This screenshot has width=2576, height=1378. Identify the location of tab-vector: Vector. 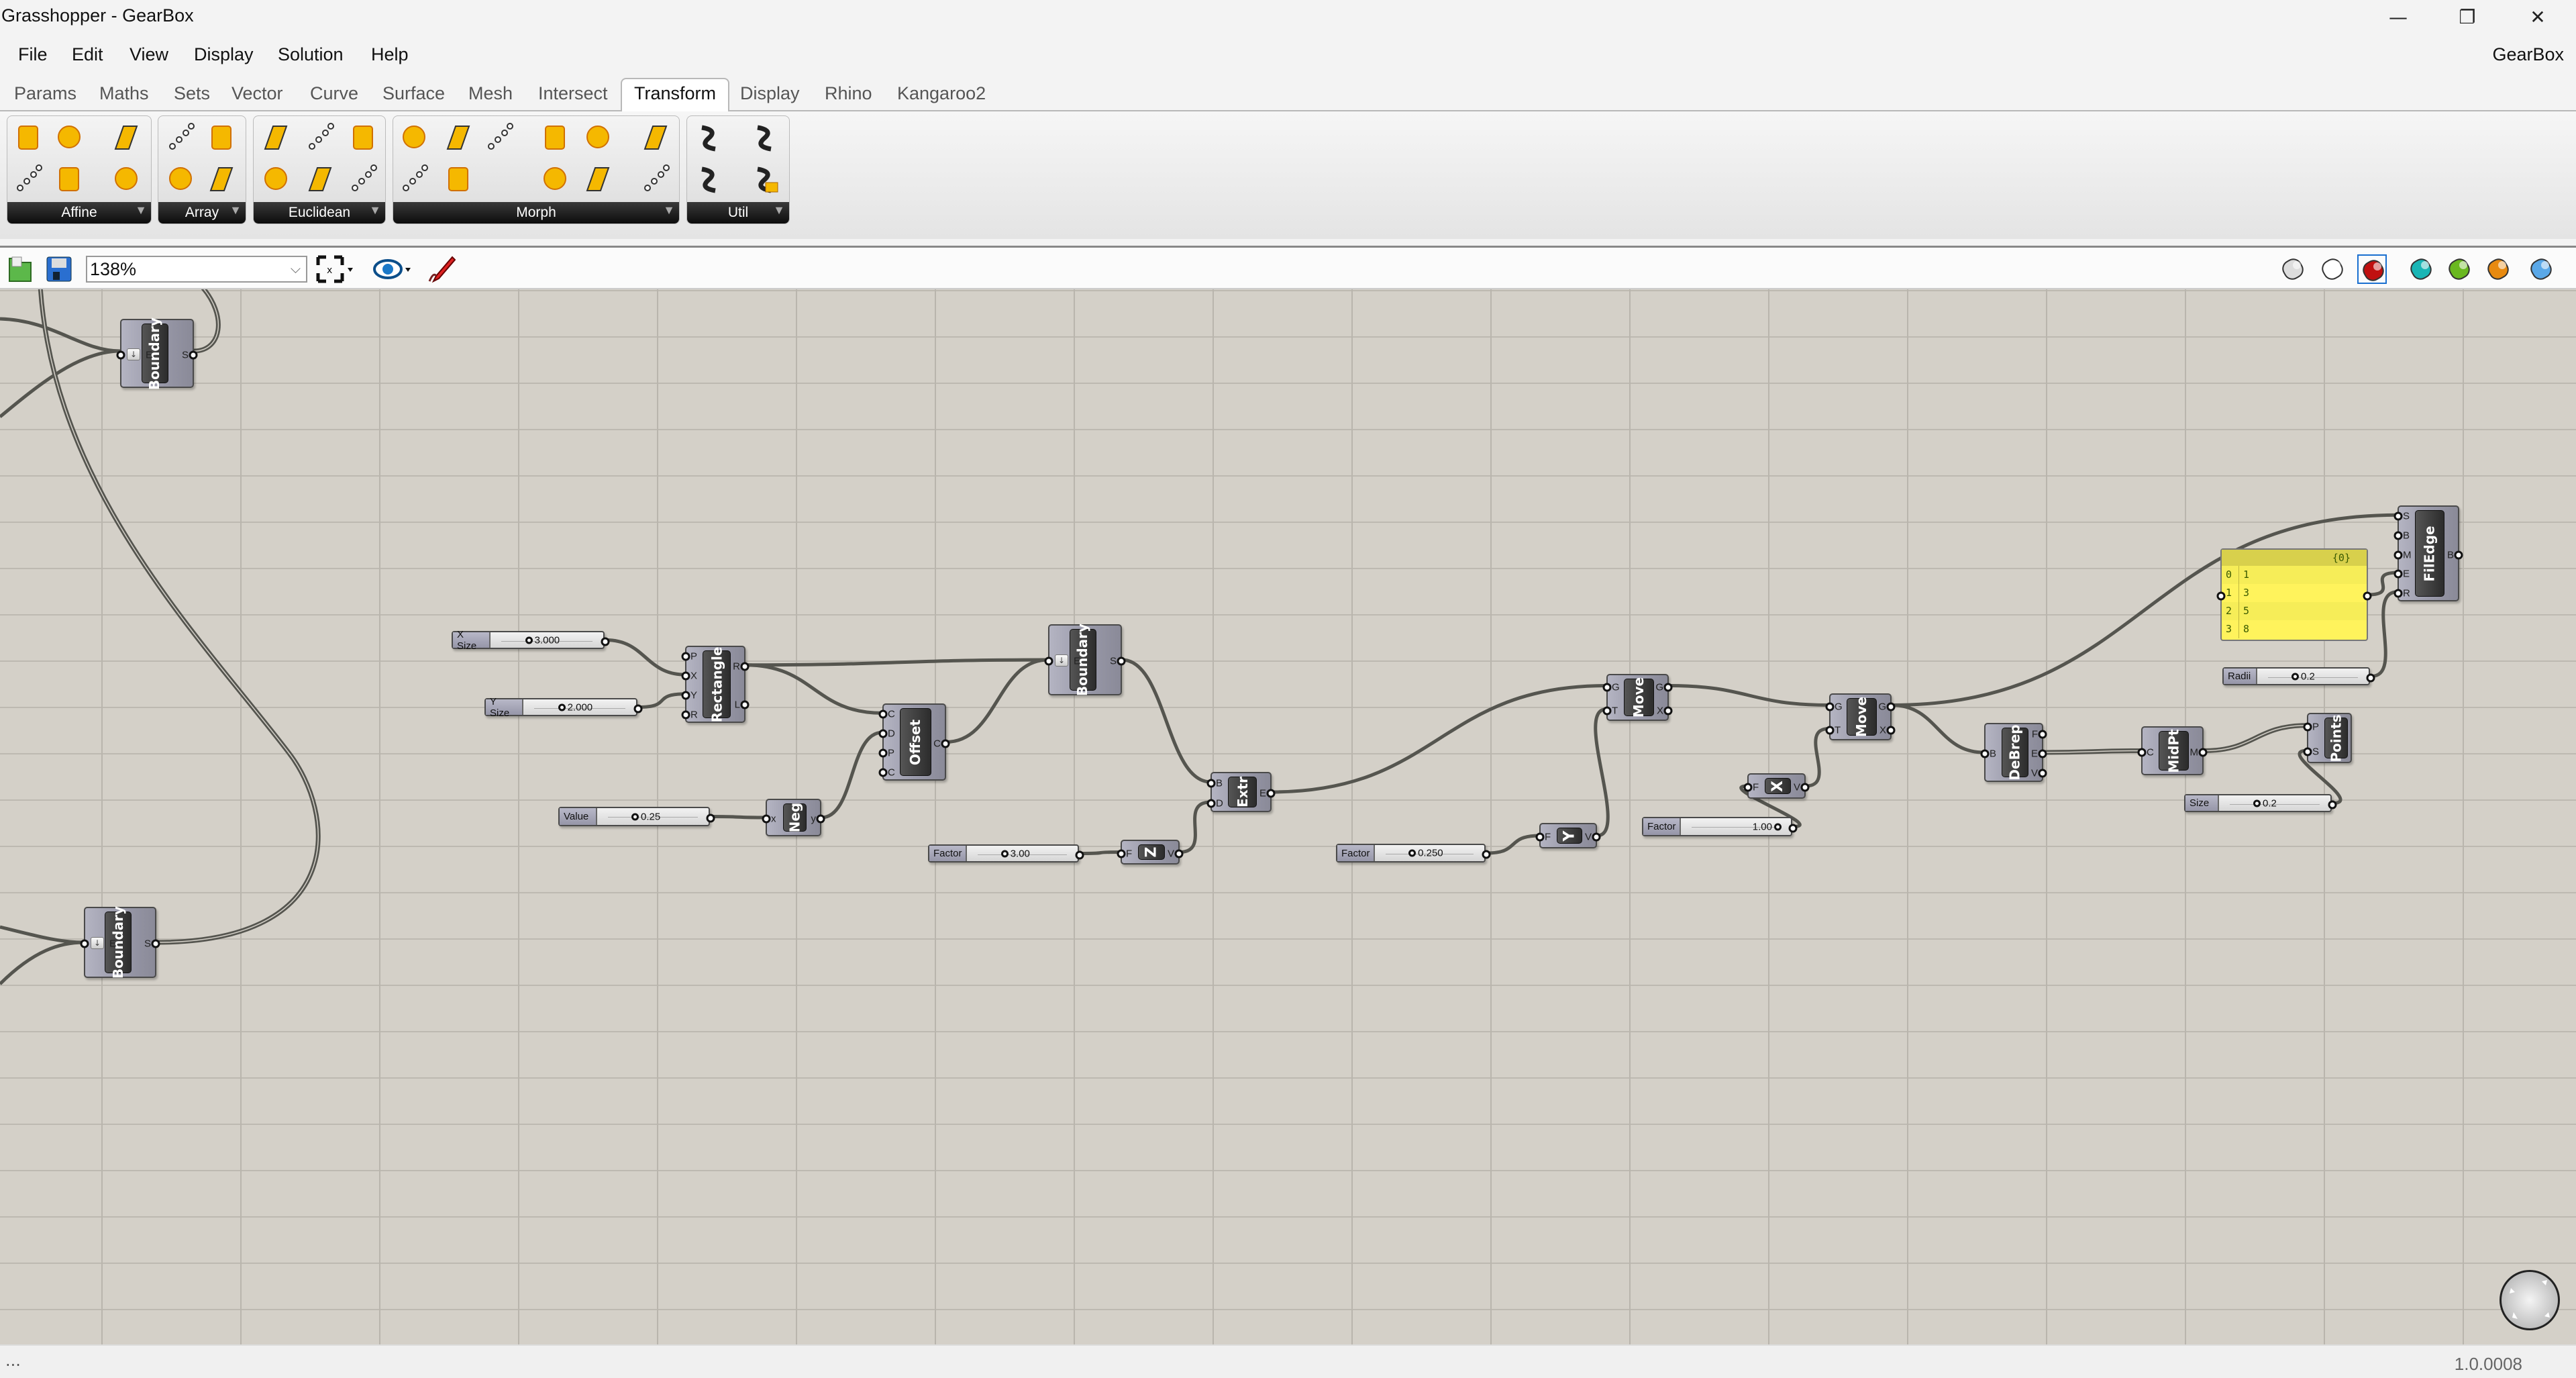
(257, 93).